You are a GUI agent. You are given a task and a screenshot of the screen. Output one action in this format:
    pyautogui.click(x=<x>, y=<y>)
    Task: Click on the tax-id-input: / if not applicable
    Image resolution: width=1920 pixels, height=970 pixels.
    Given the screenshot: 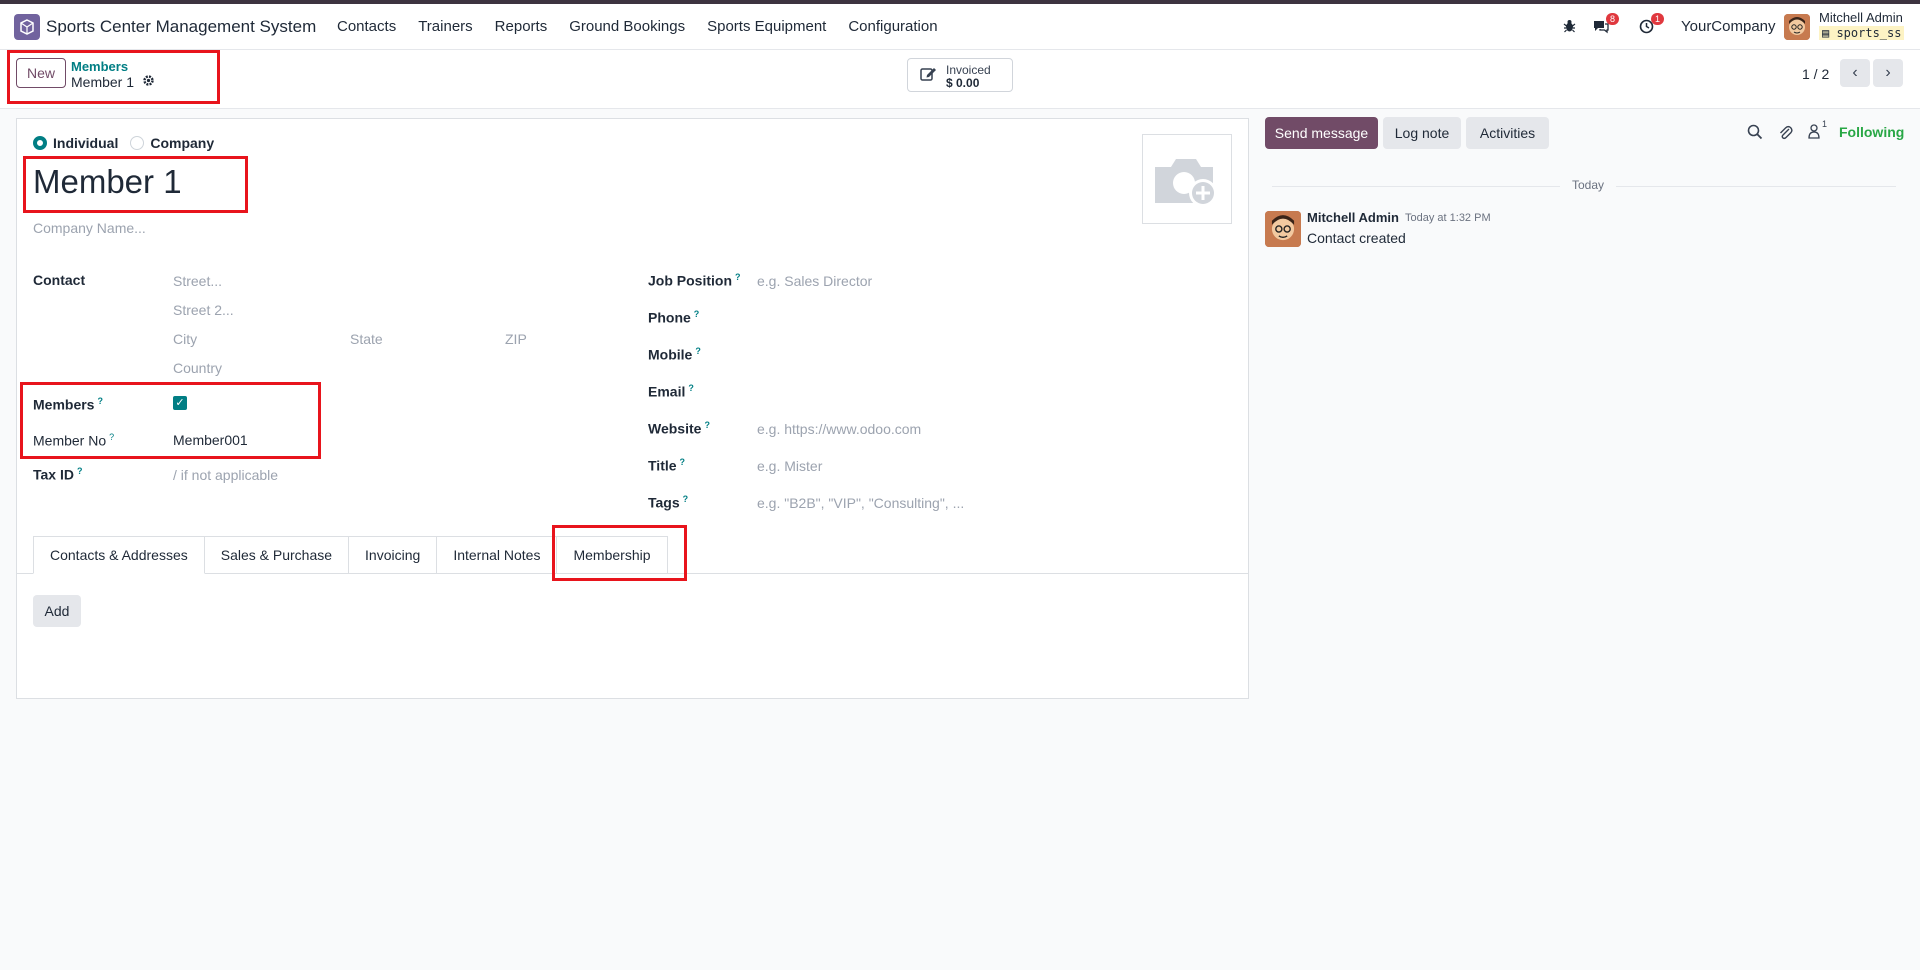 What is the action you would take?
    pyautogui.click(x=225, y=475)
    